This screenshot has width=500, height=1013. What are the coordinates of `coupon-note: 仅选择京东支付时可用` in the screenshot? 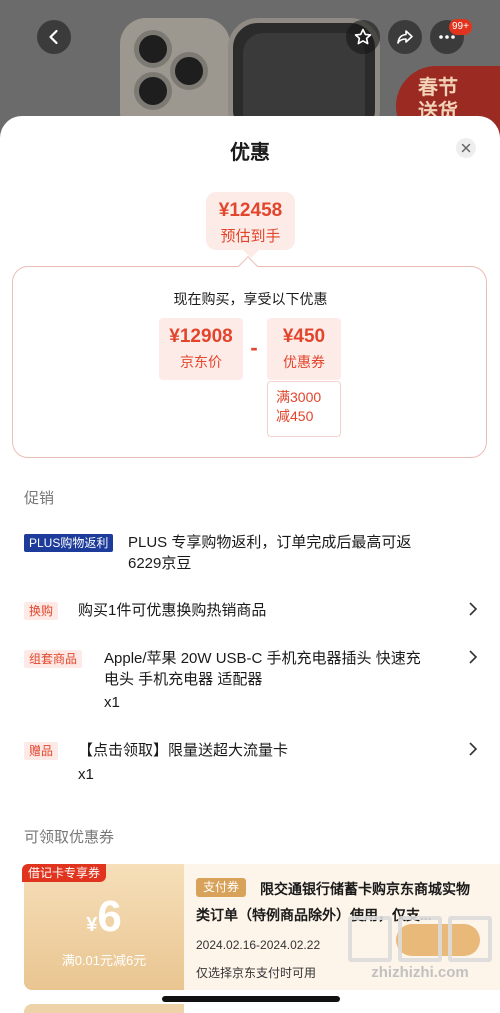 It's located at (256, 973).